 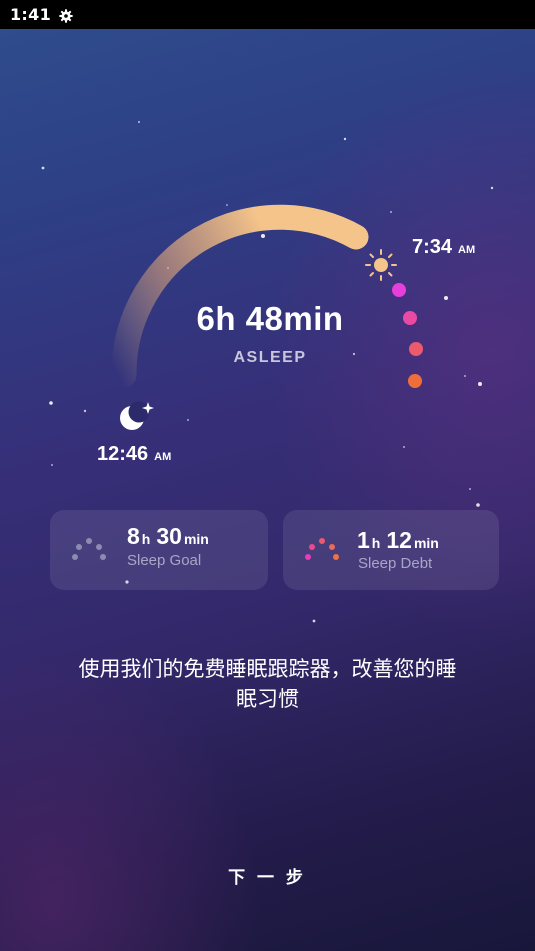 I want to click on sleep-debt-value: 1 h 12 min, so click(x=401, y=540).